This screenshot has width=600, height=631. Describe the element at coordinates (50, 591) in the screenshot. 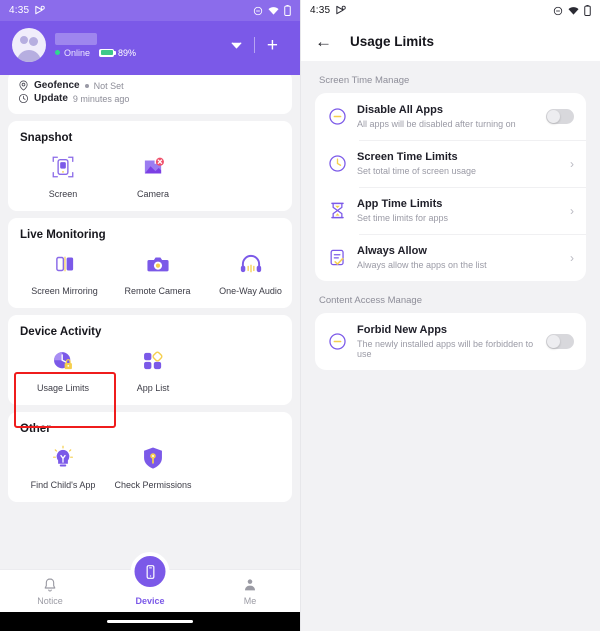

I see `nav-item-notice: Notice` at that location.